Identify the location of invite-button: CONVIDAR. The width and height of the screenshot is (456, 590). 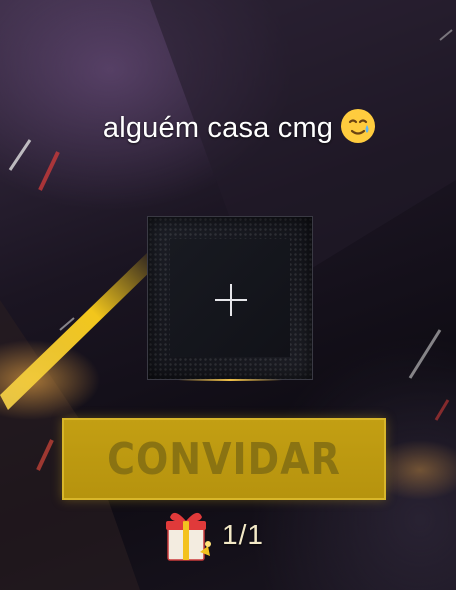
(224, 459).